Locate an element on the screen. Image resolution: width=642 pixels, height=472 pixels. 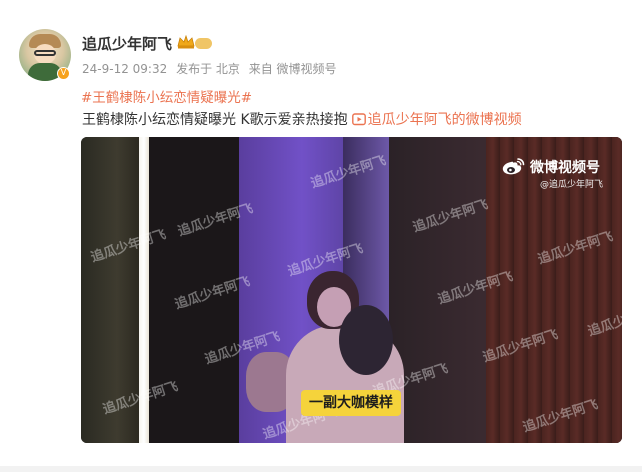
post-source: 来自 微博视频号 is located at coordinates (293, 69).